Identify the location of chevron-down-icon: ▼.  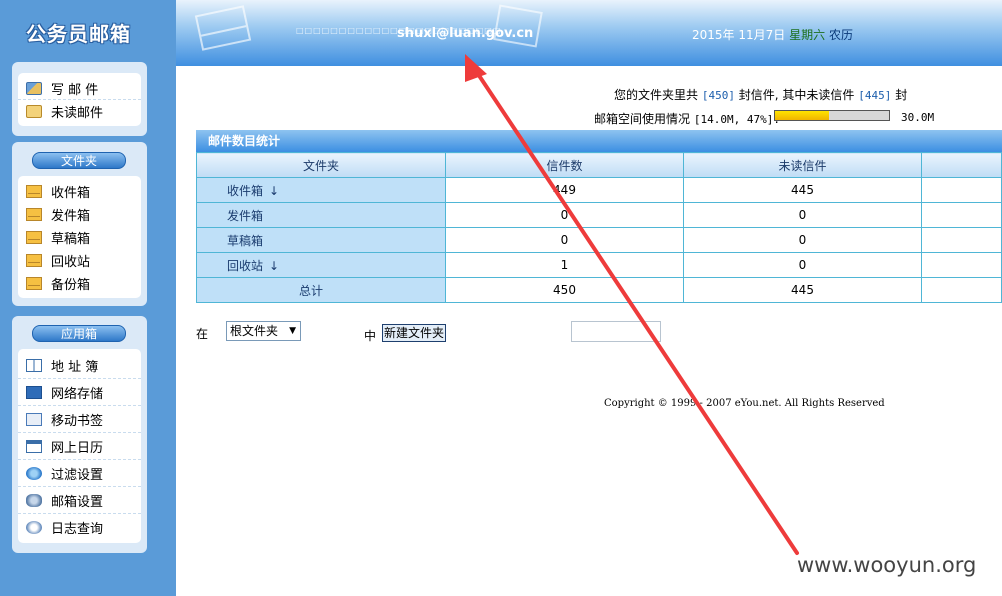
(292, 331).